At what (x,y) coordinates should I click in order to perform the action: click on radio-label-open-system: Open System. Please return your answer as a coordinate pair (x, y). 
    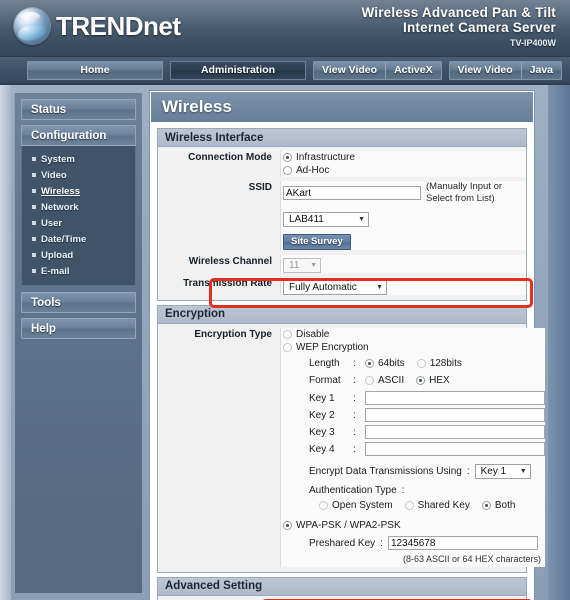
    Looking at the image, I should click on (362, 505).